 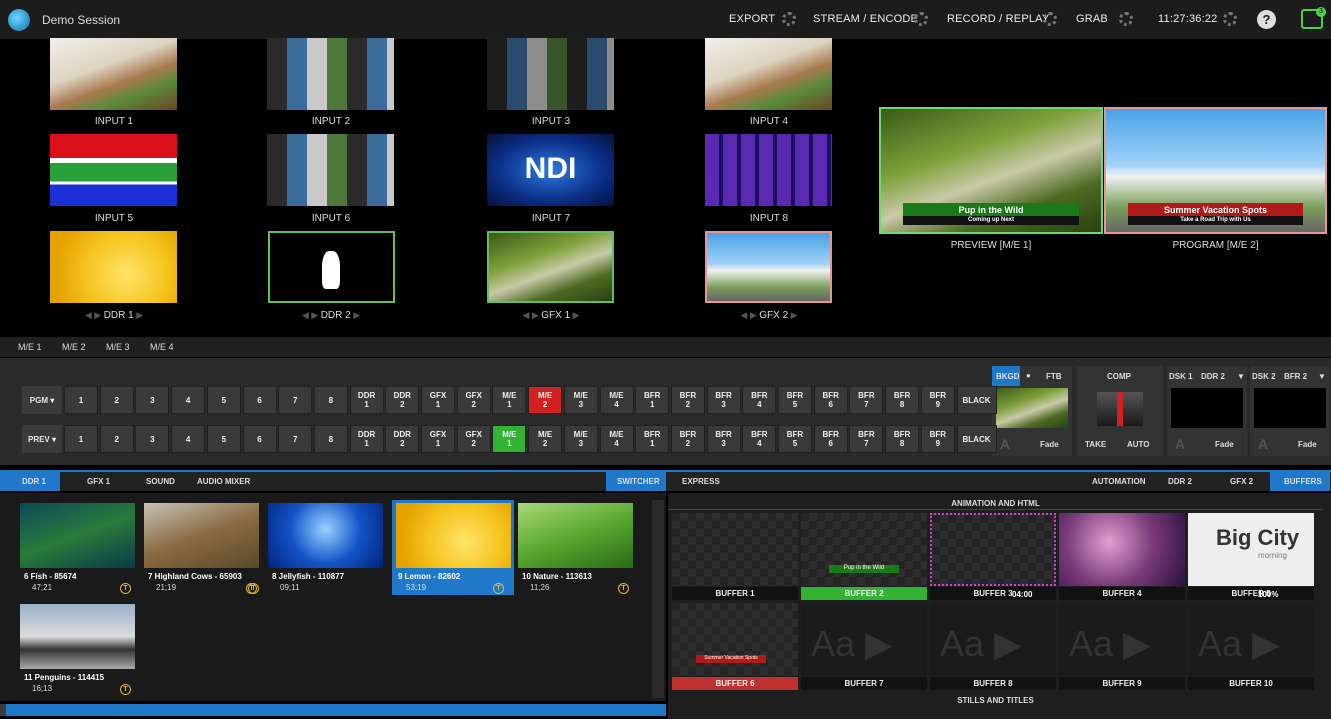 I want to click on tab-me-4: M/E 4, so click(x=162, y=347).